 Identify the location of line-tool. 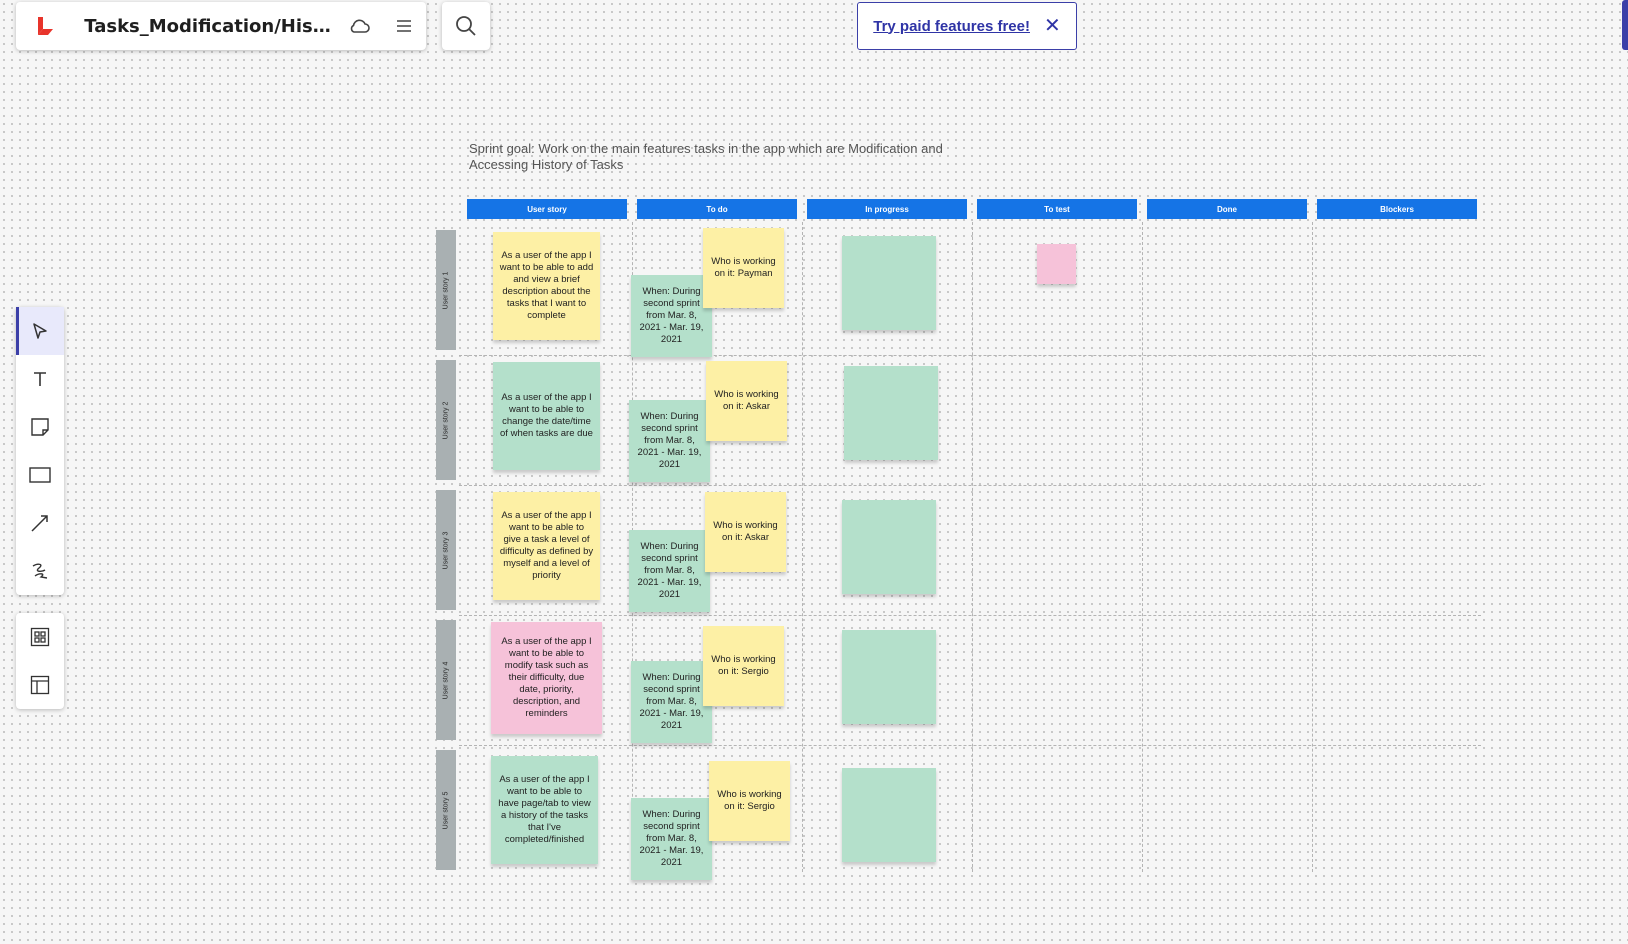
(40, 523).